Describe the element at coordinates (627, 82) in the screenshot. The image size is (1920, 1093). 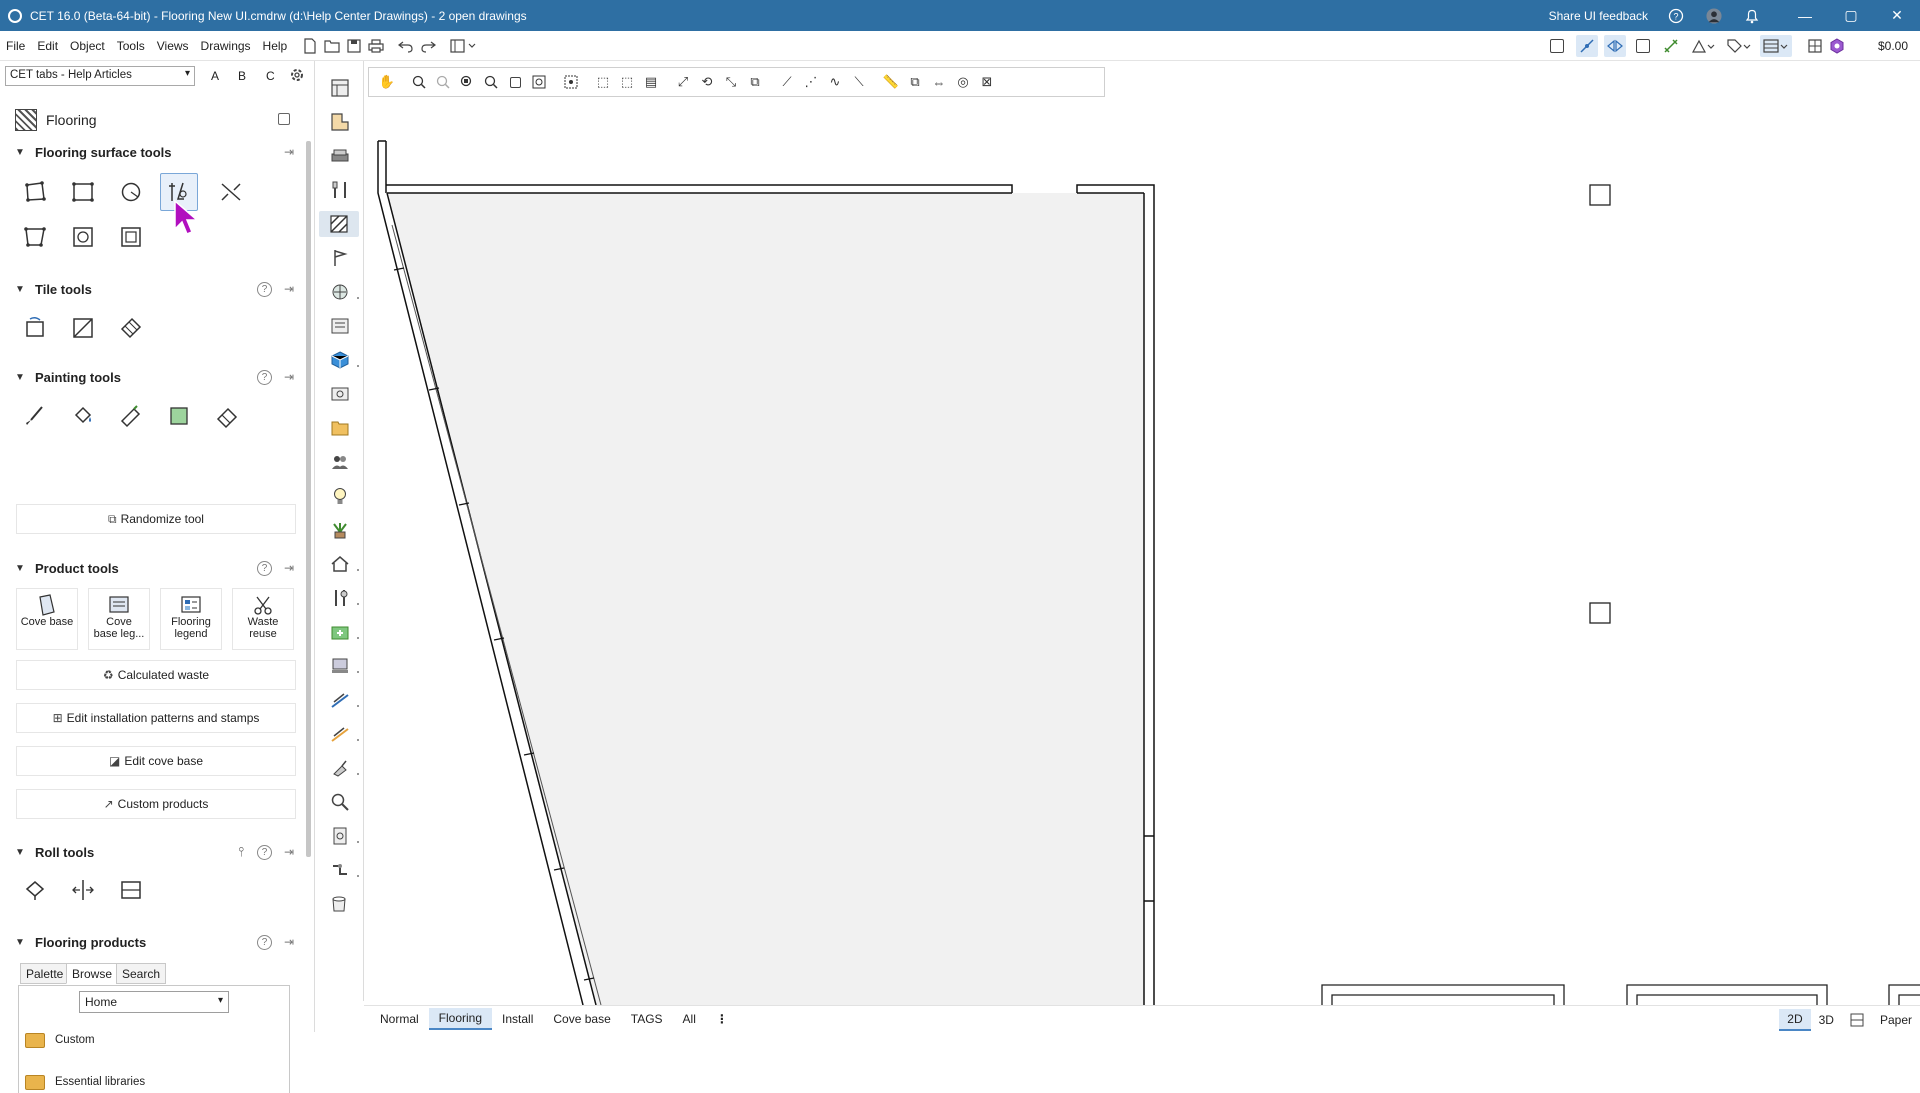
I see `select-cross-icon: ⬚` at that location.